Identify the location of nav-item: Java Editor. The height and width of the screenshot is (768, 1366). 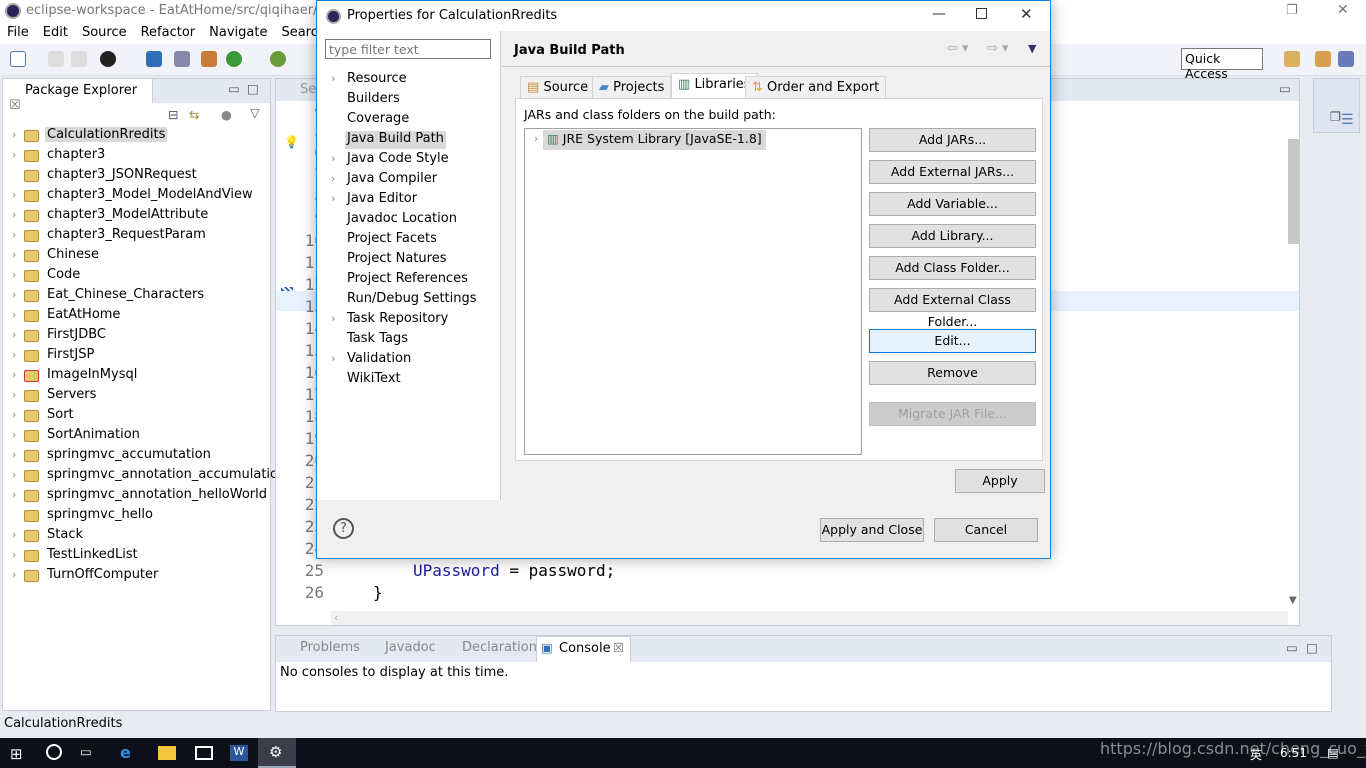
(382, 200).